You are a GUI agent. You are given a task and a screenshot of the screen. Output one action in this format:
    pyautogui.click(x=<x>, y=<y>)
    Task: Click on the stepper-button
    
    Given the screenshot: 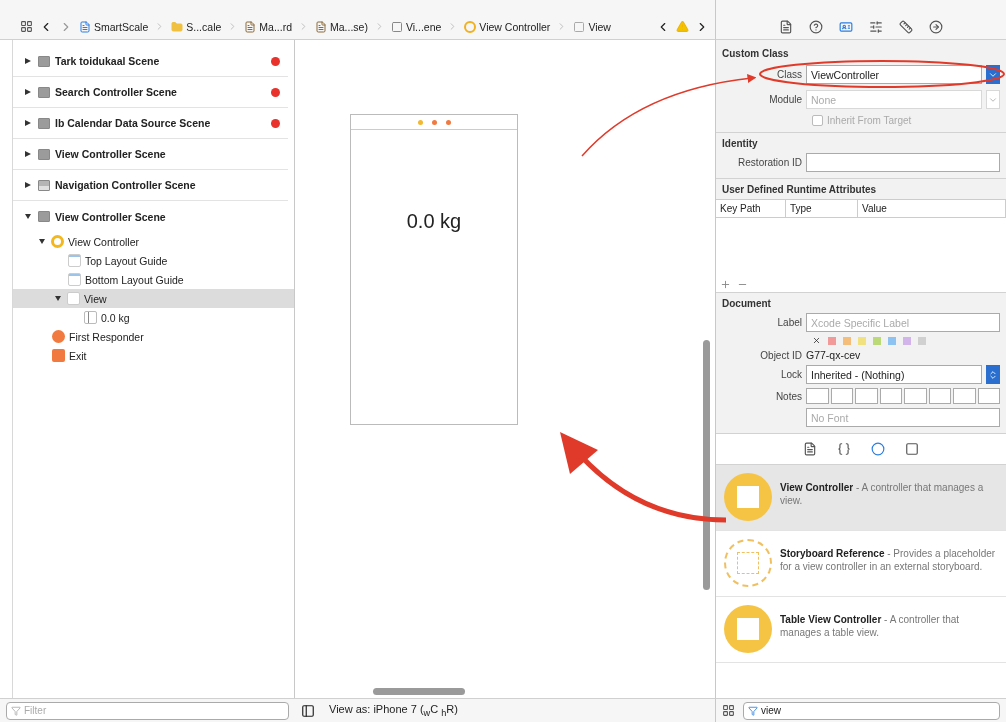 What is the action you would take?
    pyautogui.click(x=993, y=374)
    